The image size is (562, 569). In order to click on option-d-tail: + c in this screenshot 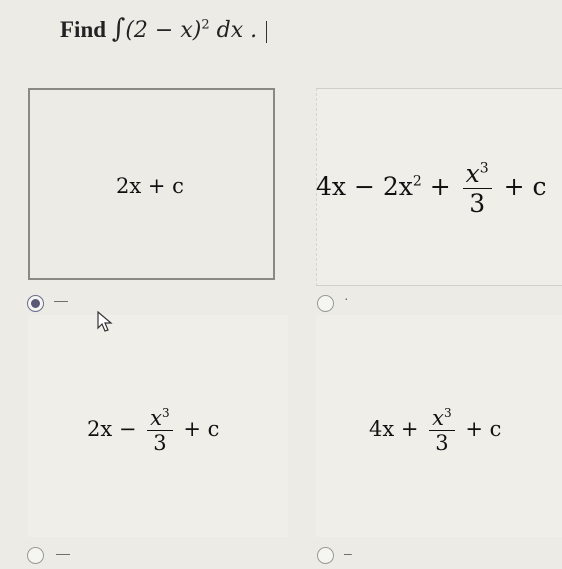, I will do `click(483, 429)`.